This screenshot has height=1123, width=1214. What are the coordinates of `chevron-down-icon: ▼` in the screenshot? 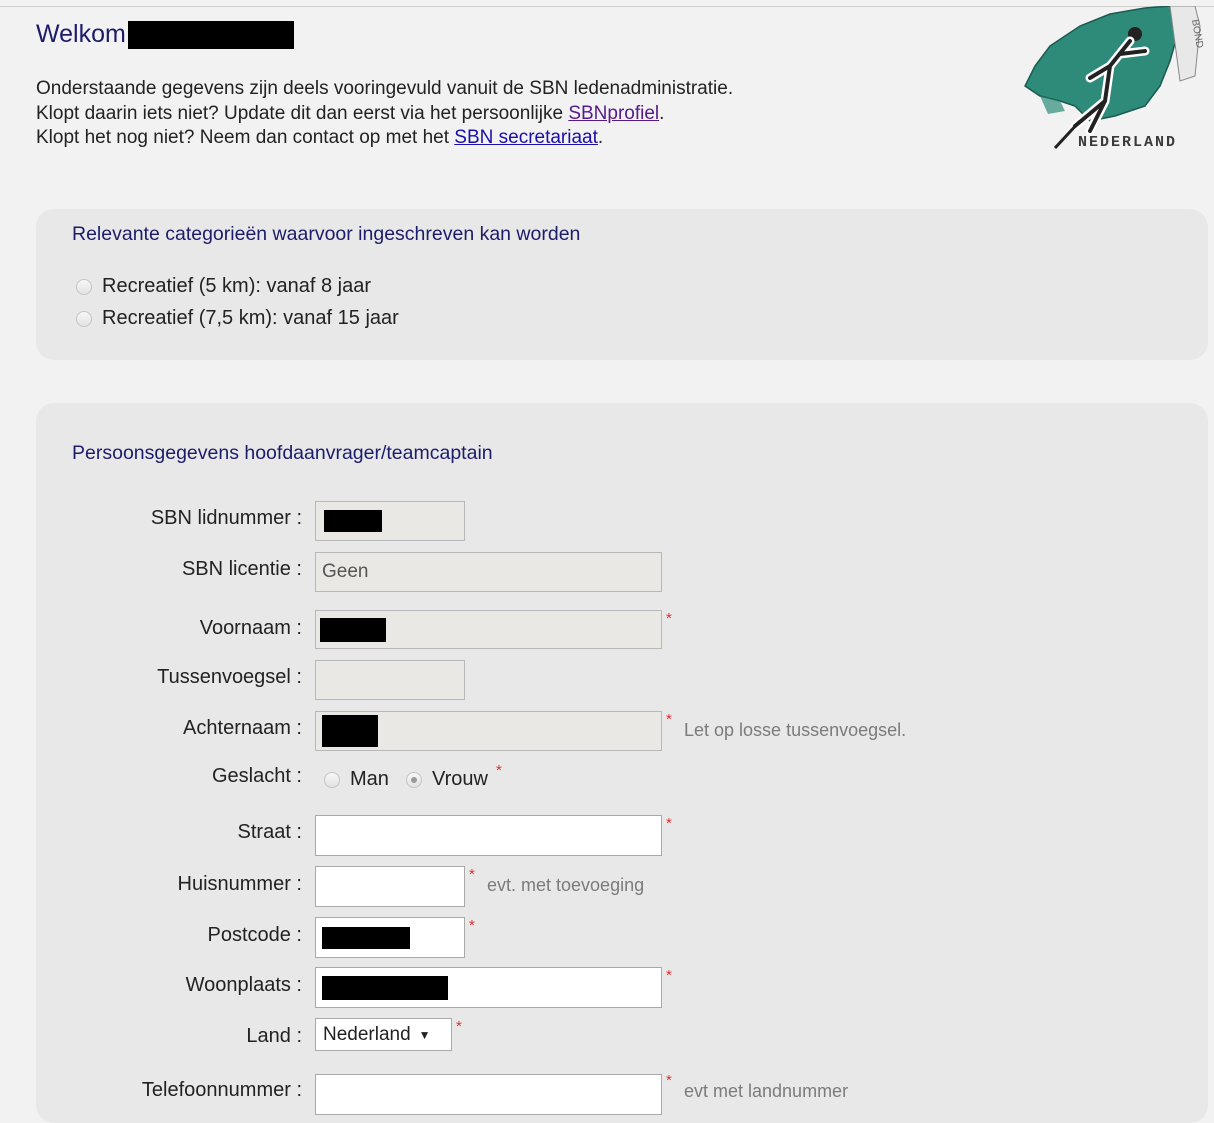 It's located at (424, 1034).